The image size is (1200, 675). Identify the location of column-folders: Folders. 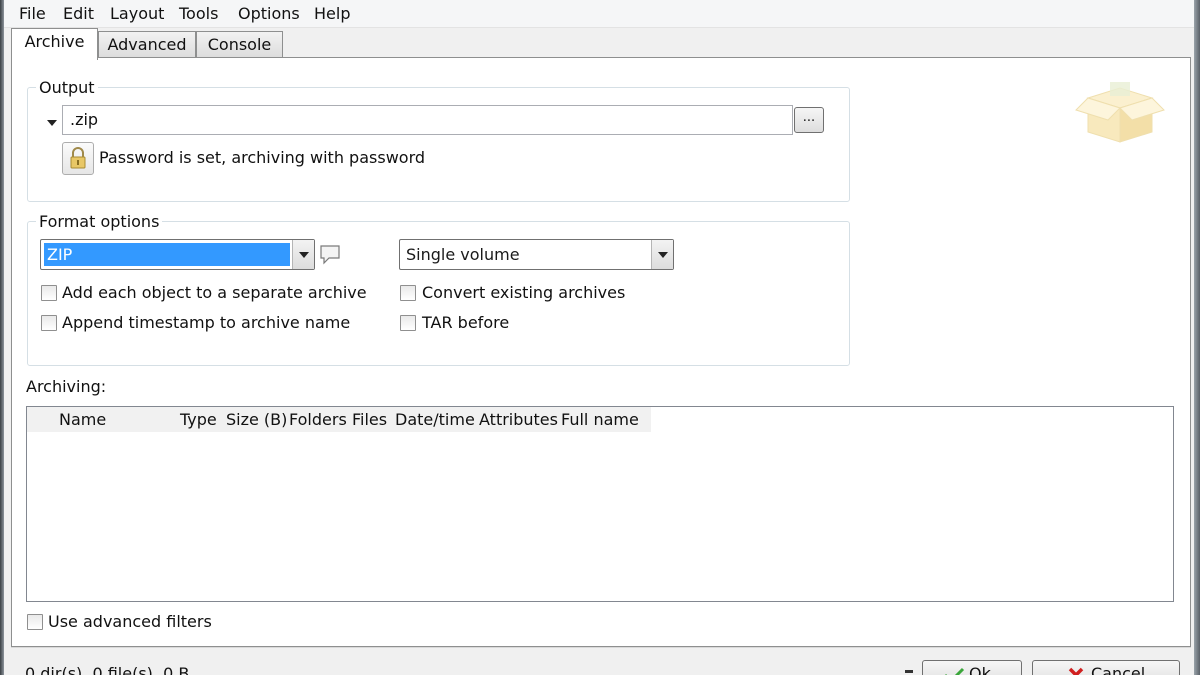
(318, 420).